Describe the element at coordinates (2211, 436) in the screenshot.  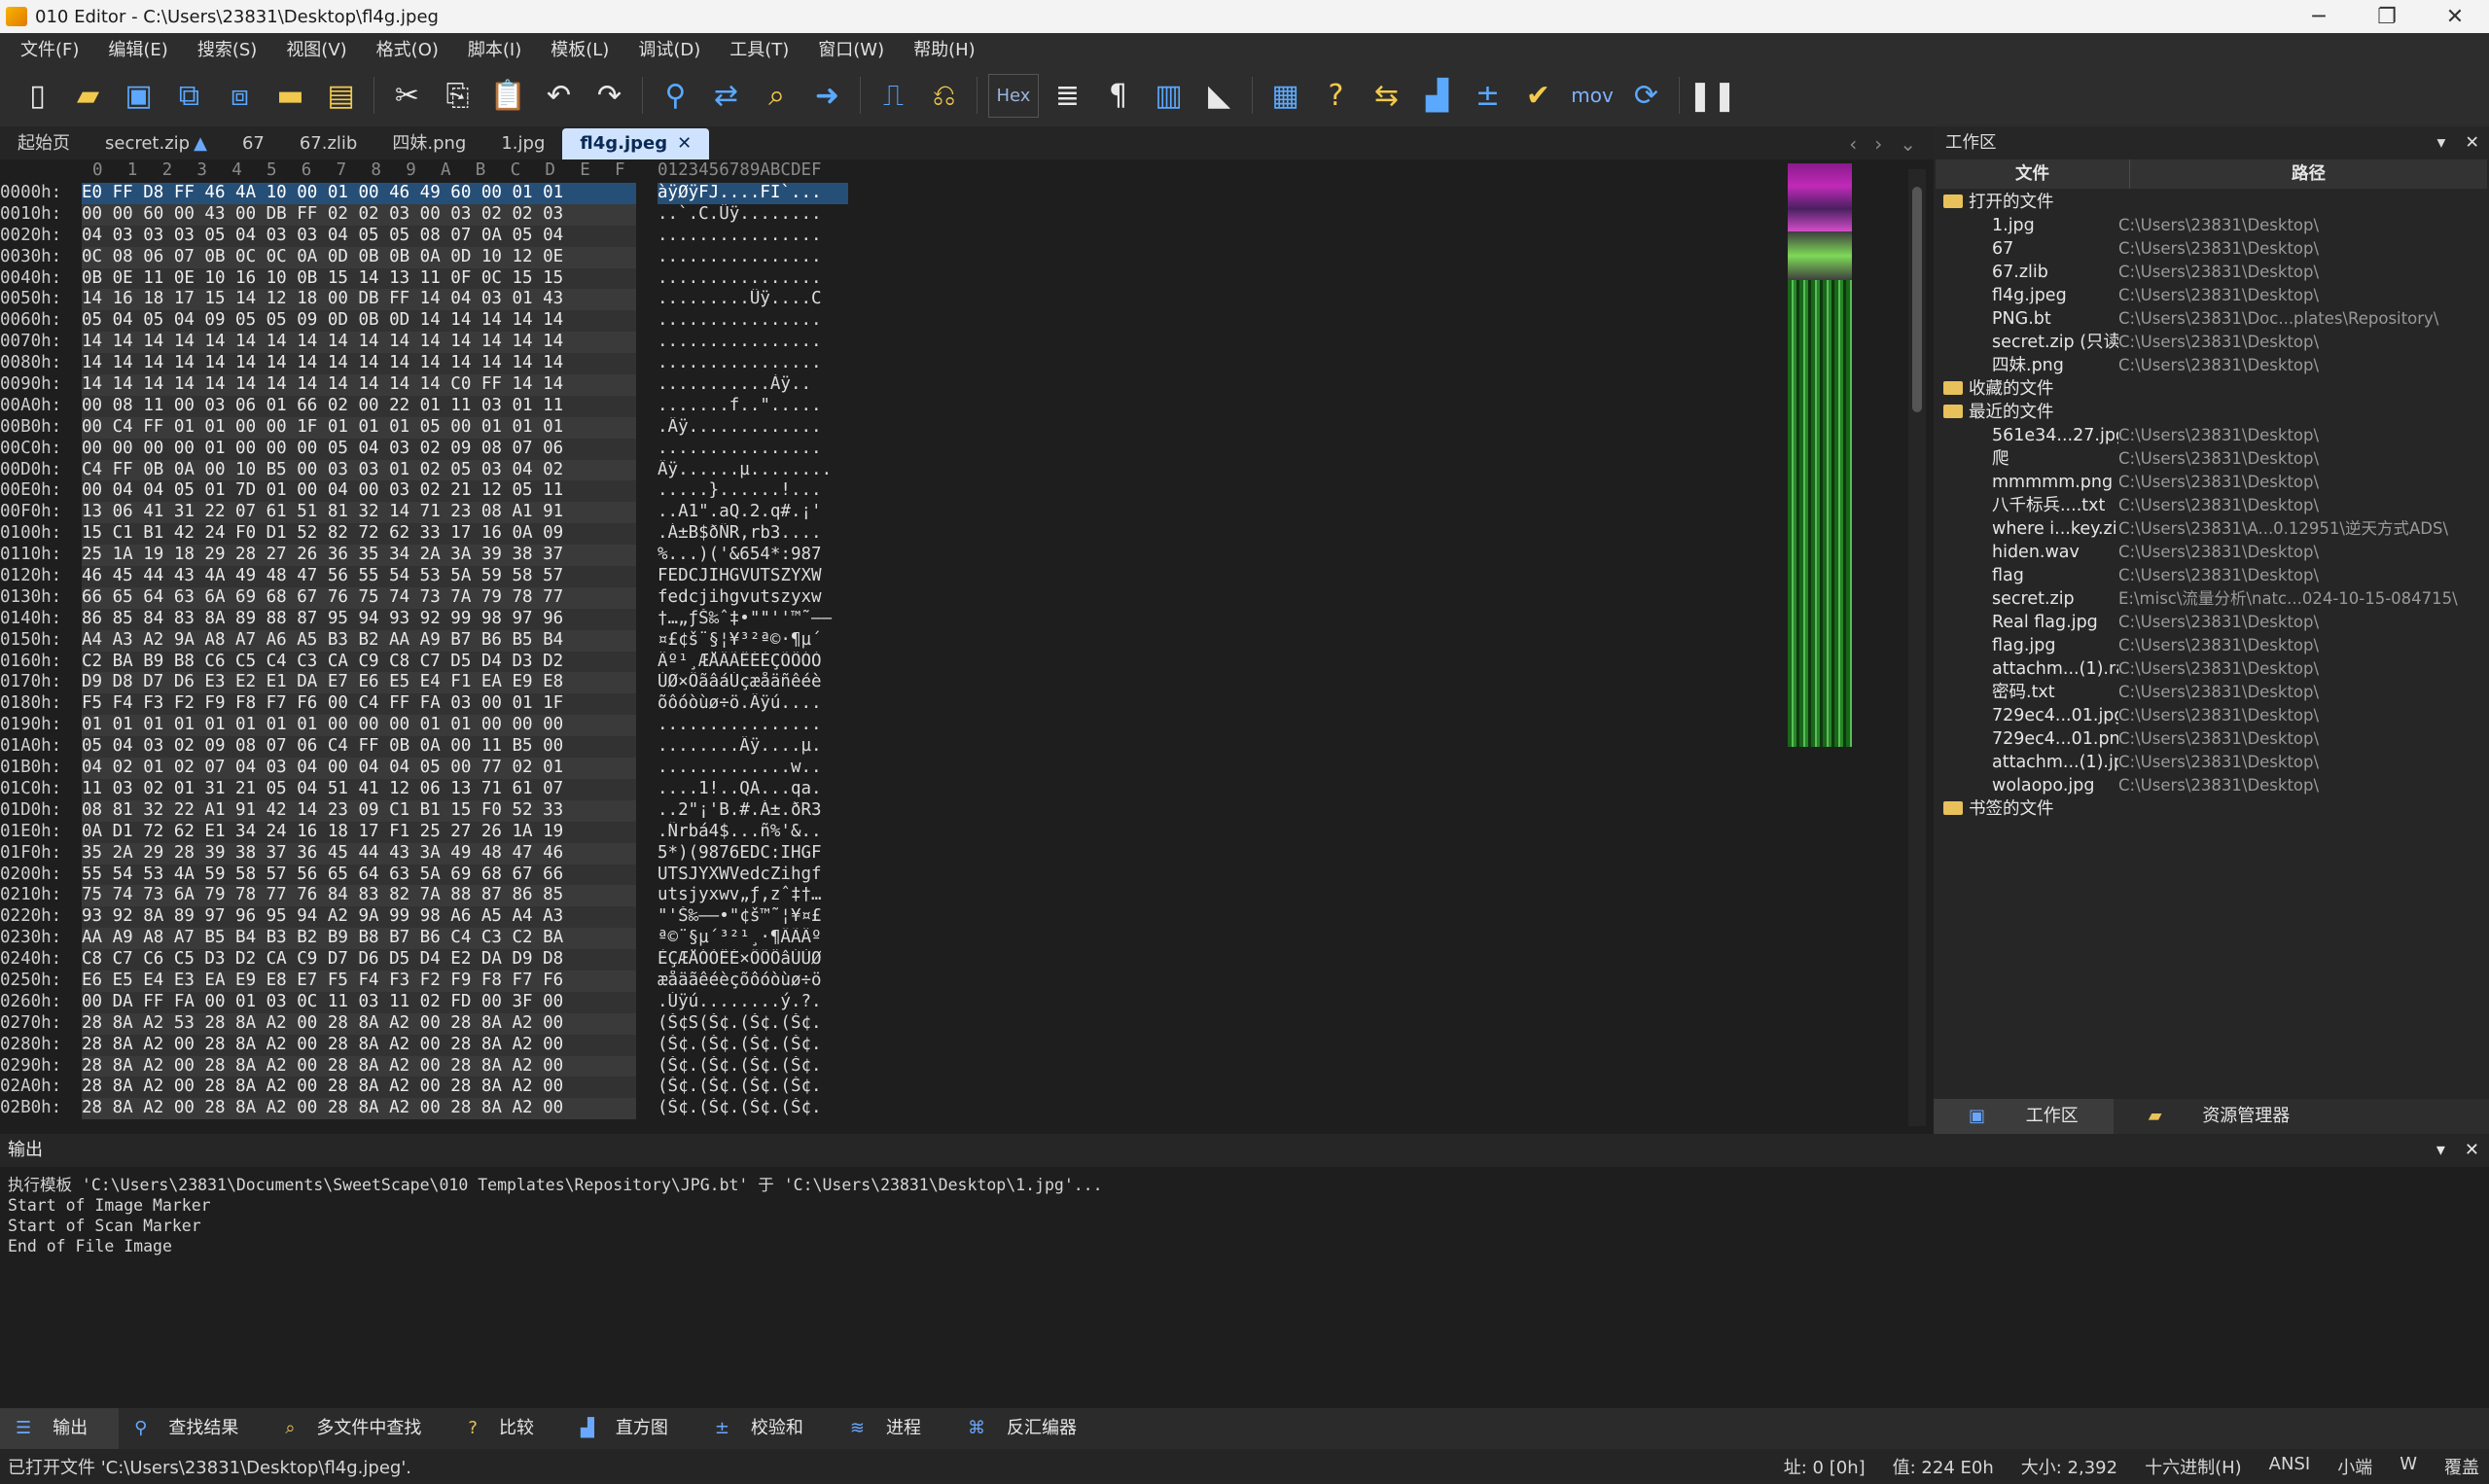
I see `workspace-file-item: 561e34...27.jpg C:\Users\23831\Desktop\` at that location.